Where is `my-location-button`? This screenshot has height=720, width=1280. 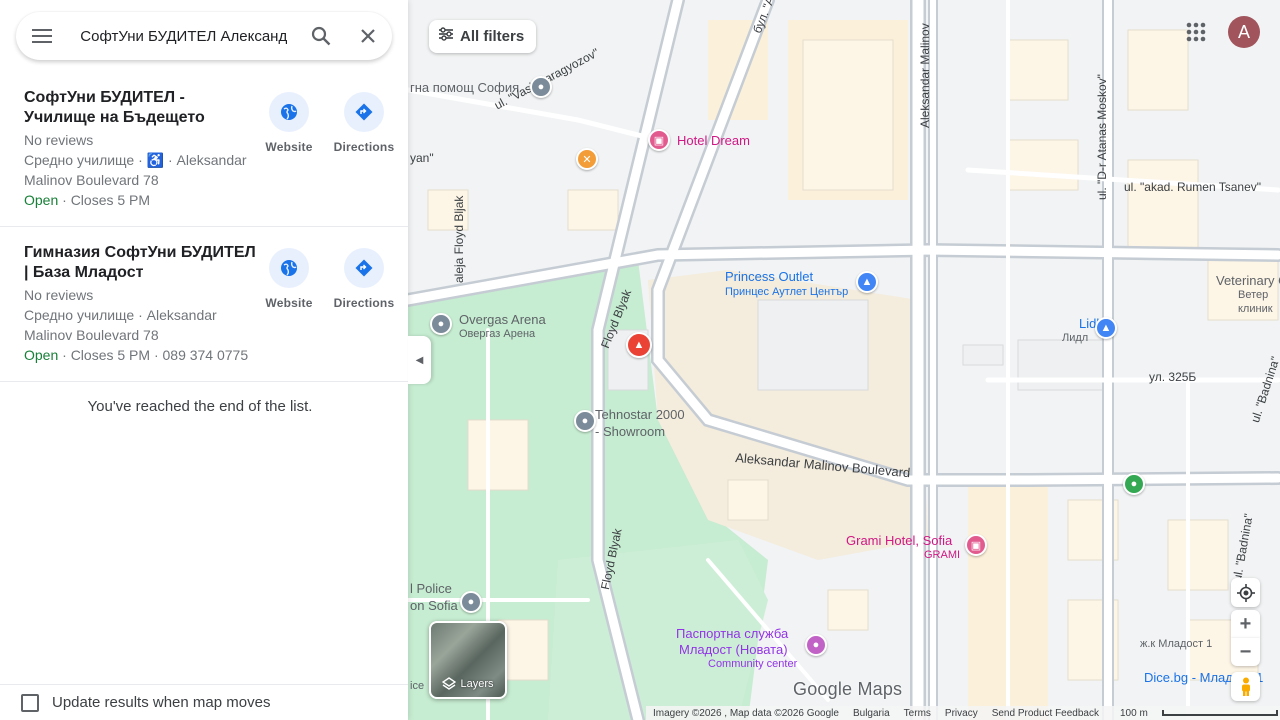
my-location-button is located at coordinates (1245, 592).